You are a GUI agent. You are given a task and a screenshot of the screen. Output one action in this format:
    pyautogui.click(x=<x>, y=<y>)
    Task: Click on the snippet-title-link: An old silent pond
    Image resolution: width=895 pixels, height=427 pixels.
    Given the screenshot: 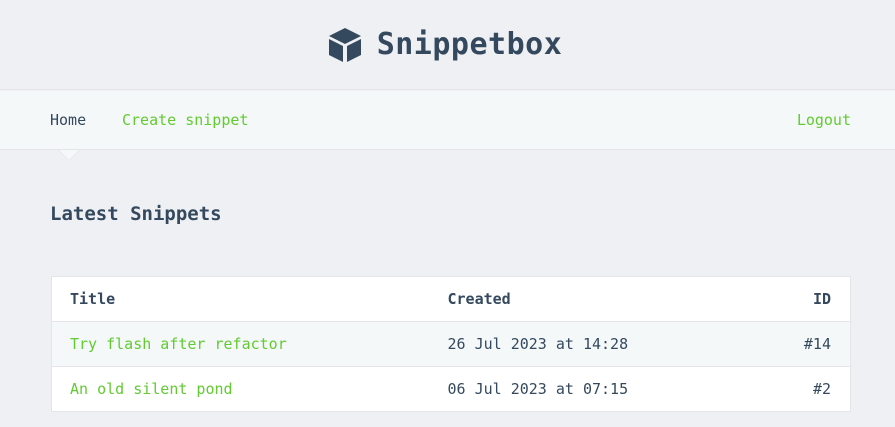 What is the action you would take?
    pyautogui.click(x=151, y=389)
    